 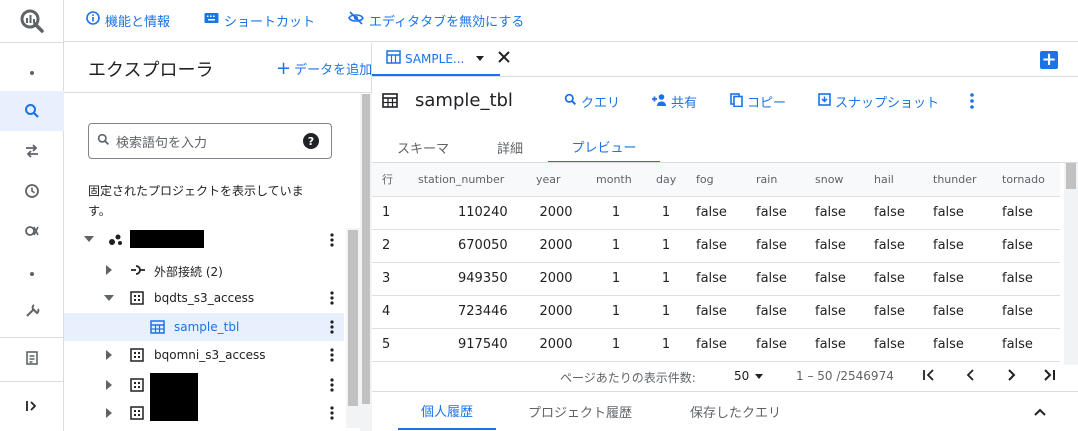 I want to click on prev-page-icon, so click(x=971, y=376).